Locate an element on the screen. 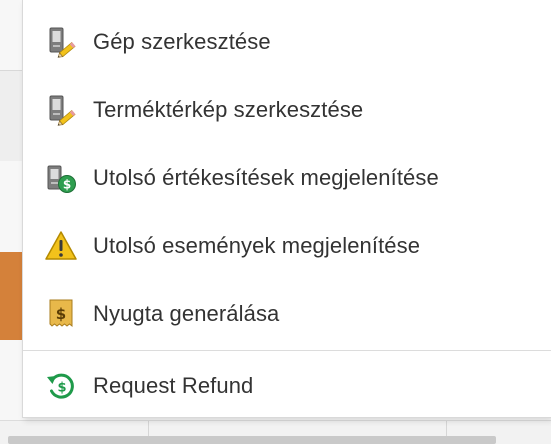 Image resolution: width=551 pixels, height=444 pixels. refund-icon: $ is located at coordinates (61, 386).